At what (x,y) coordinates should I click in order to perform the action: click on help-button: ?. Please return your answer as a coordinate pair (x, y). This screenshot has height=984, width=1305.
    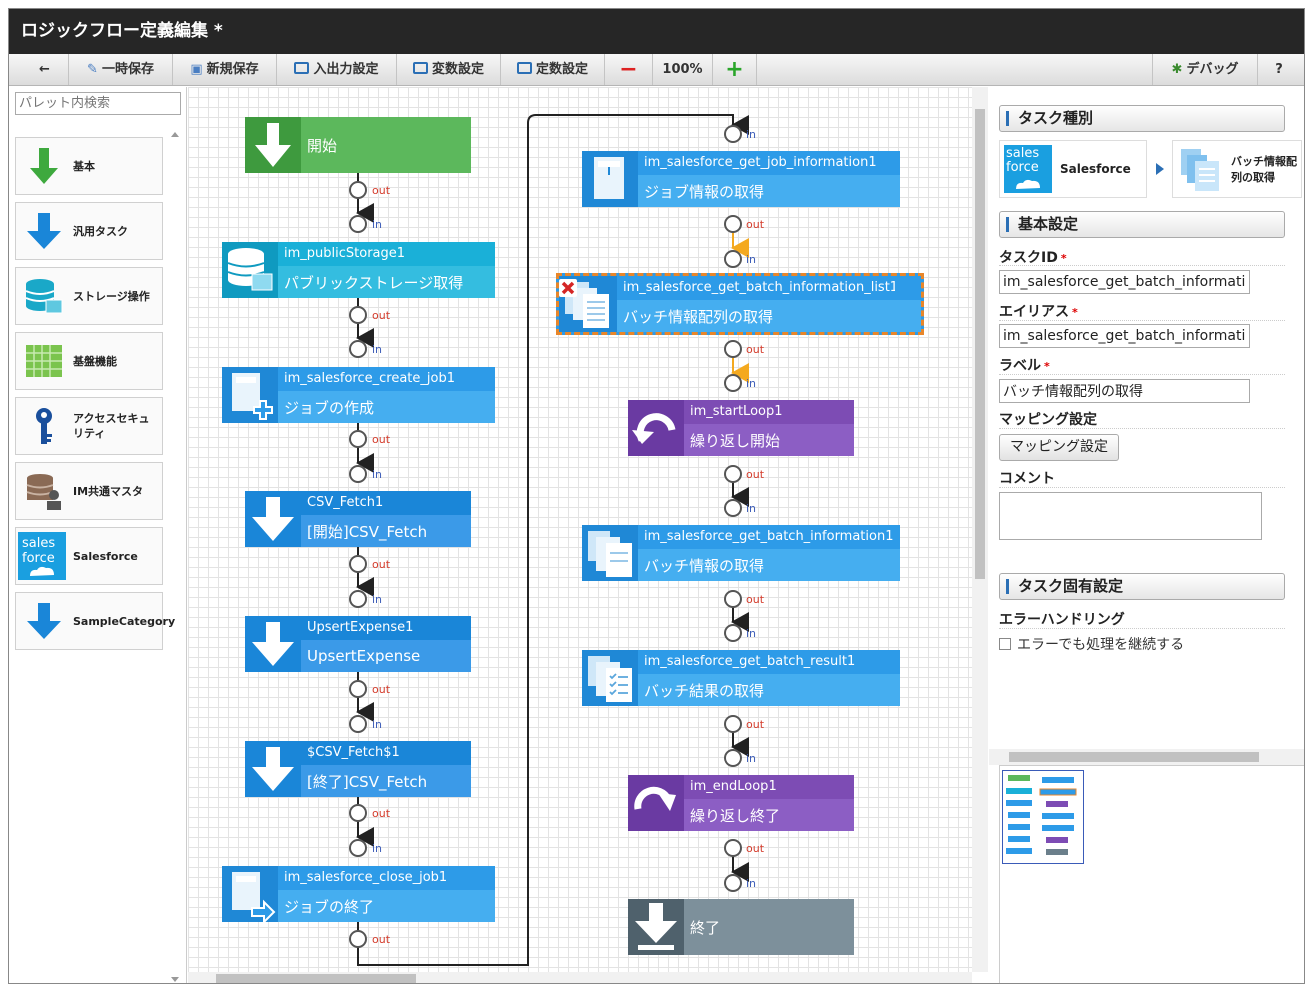
    Looking at the image, I should click on (1279, 69).